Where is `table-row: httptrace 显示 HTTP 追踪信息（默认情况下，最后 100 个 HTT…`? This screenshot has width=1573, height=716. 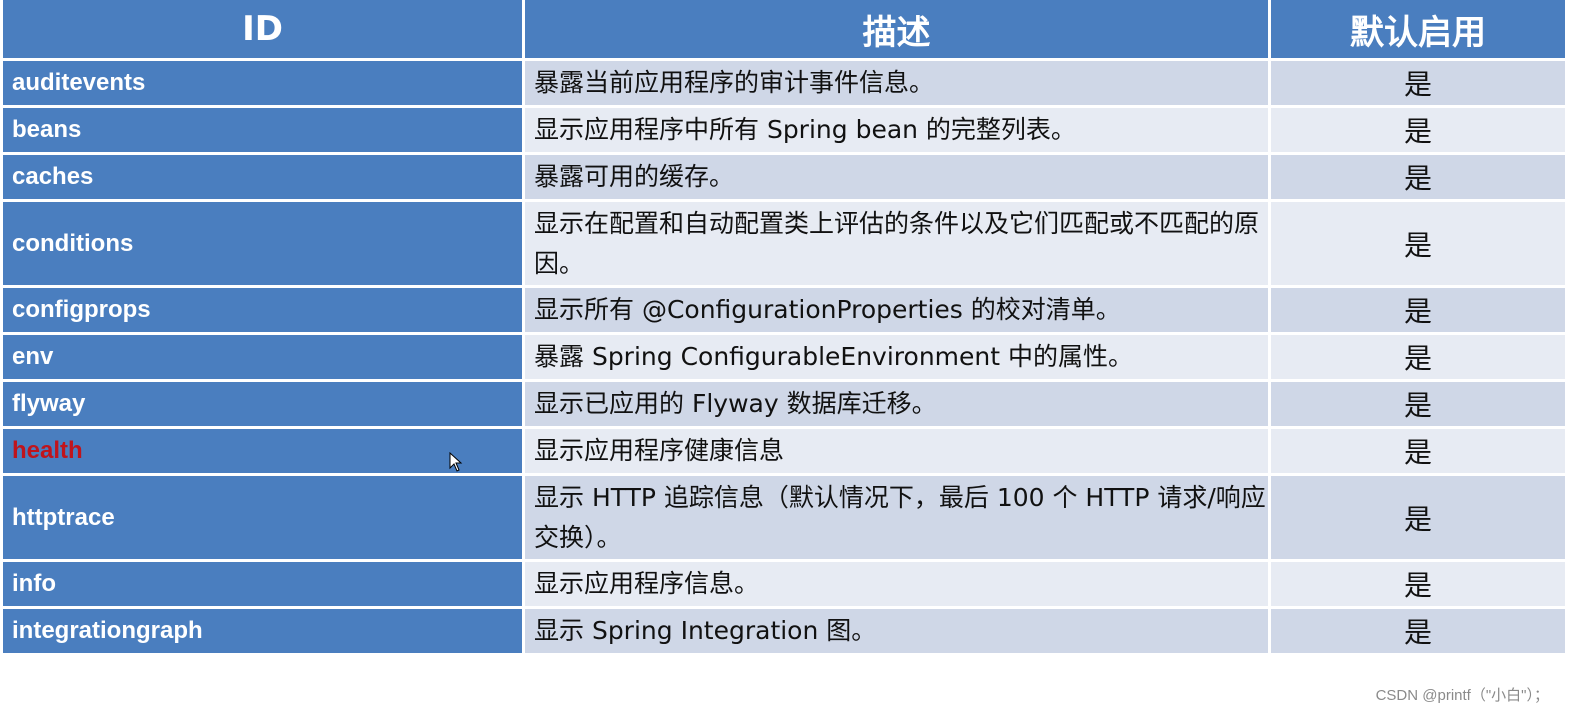 table-row: httptrace 显示 HTTP 追踪信息（默认情况下，最后 100 个 HTT… is located at coordinates (785, 519).